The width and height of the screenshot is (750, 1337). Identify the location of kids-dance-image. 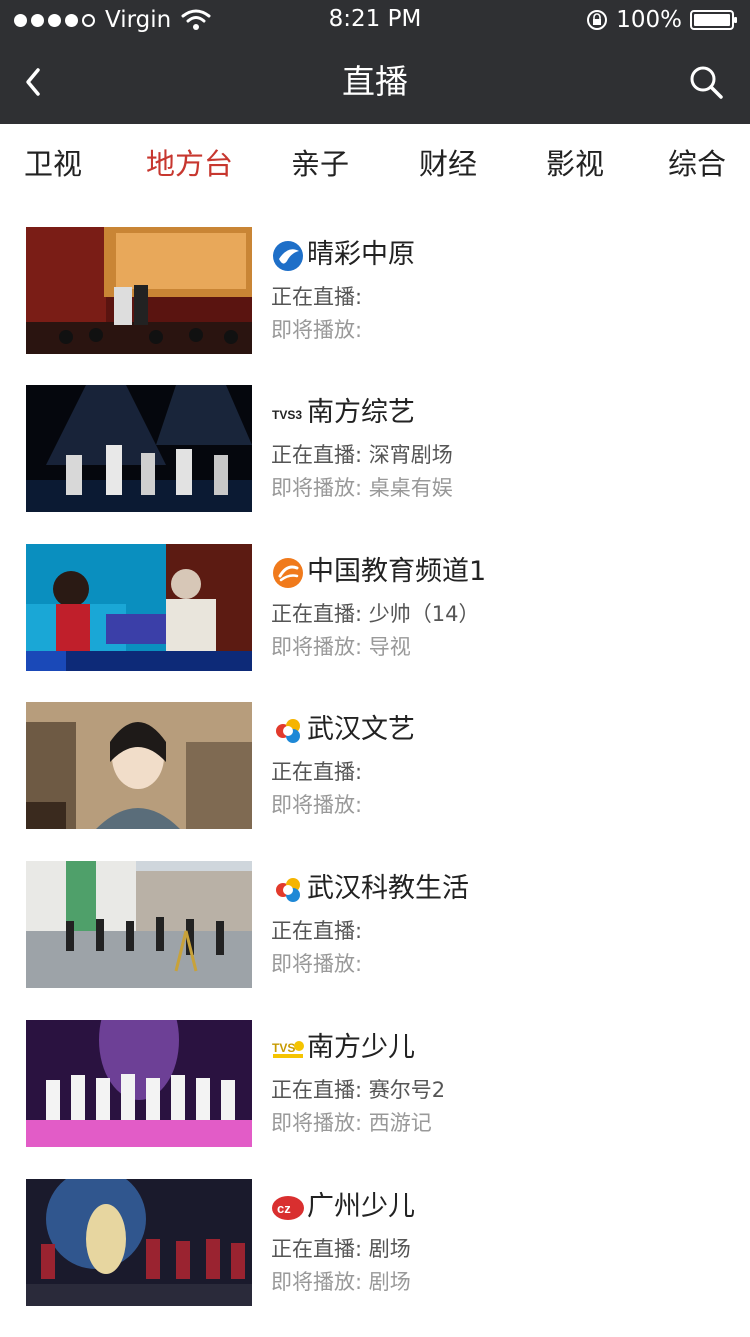
(139, 1242).